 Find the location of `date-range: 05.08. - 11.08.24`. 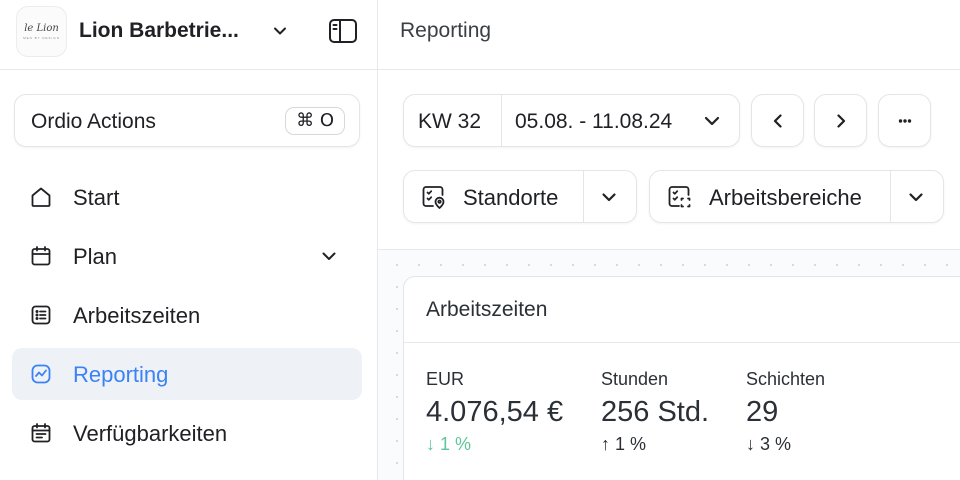

date-range: 05.08. - 11.08.24 is located at coordinates (594, 121).